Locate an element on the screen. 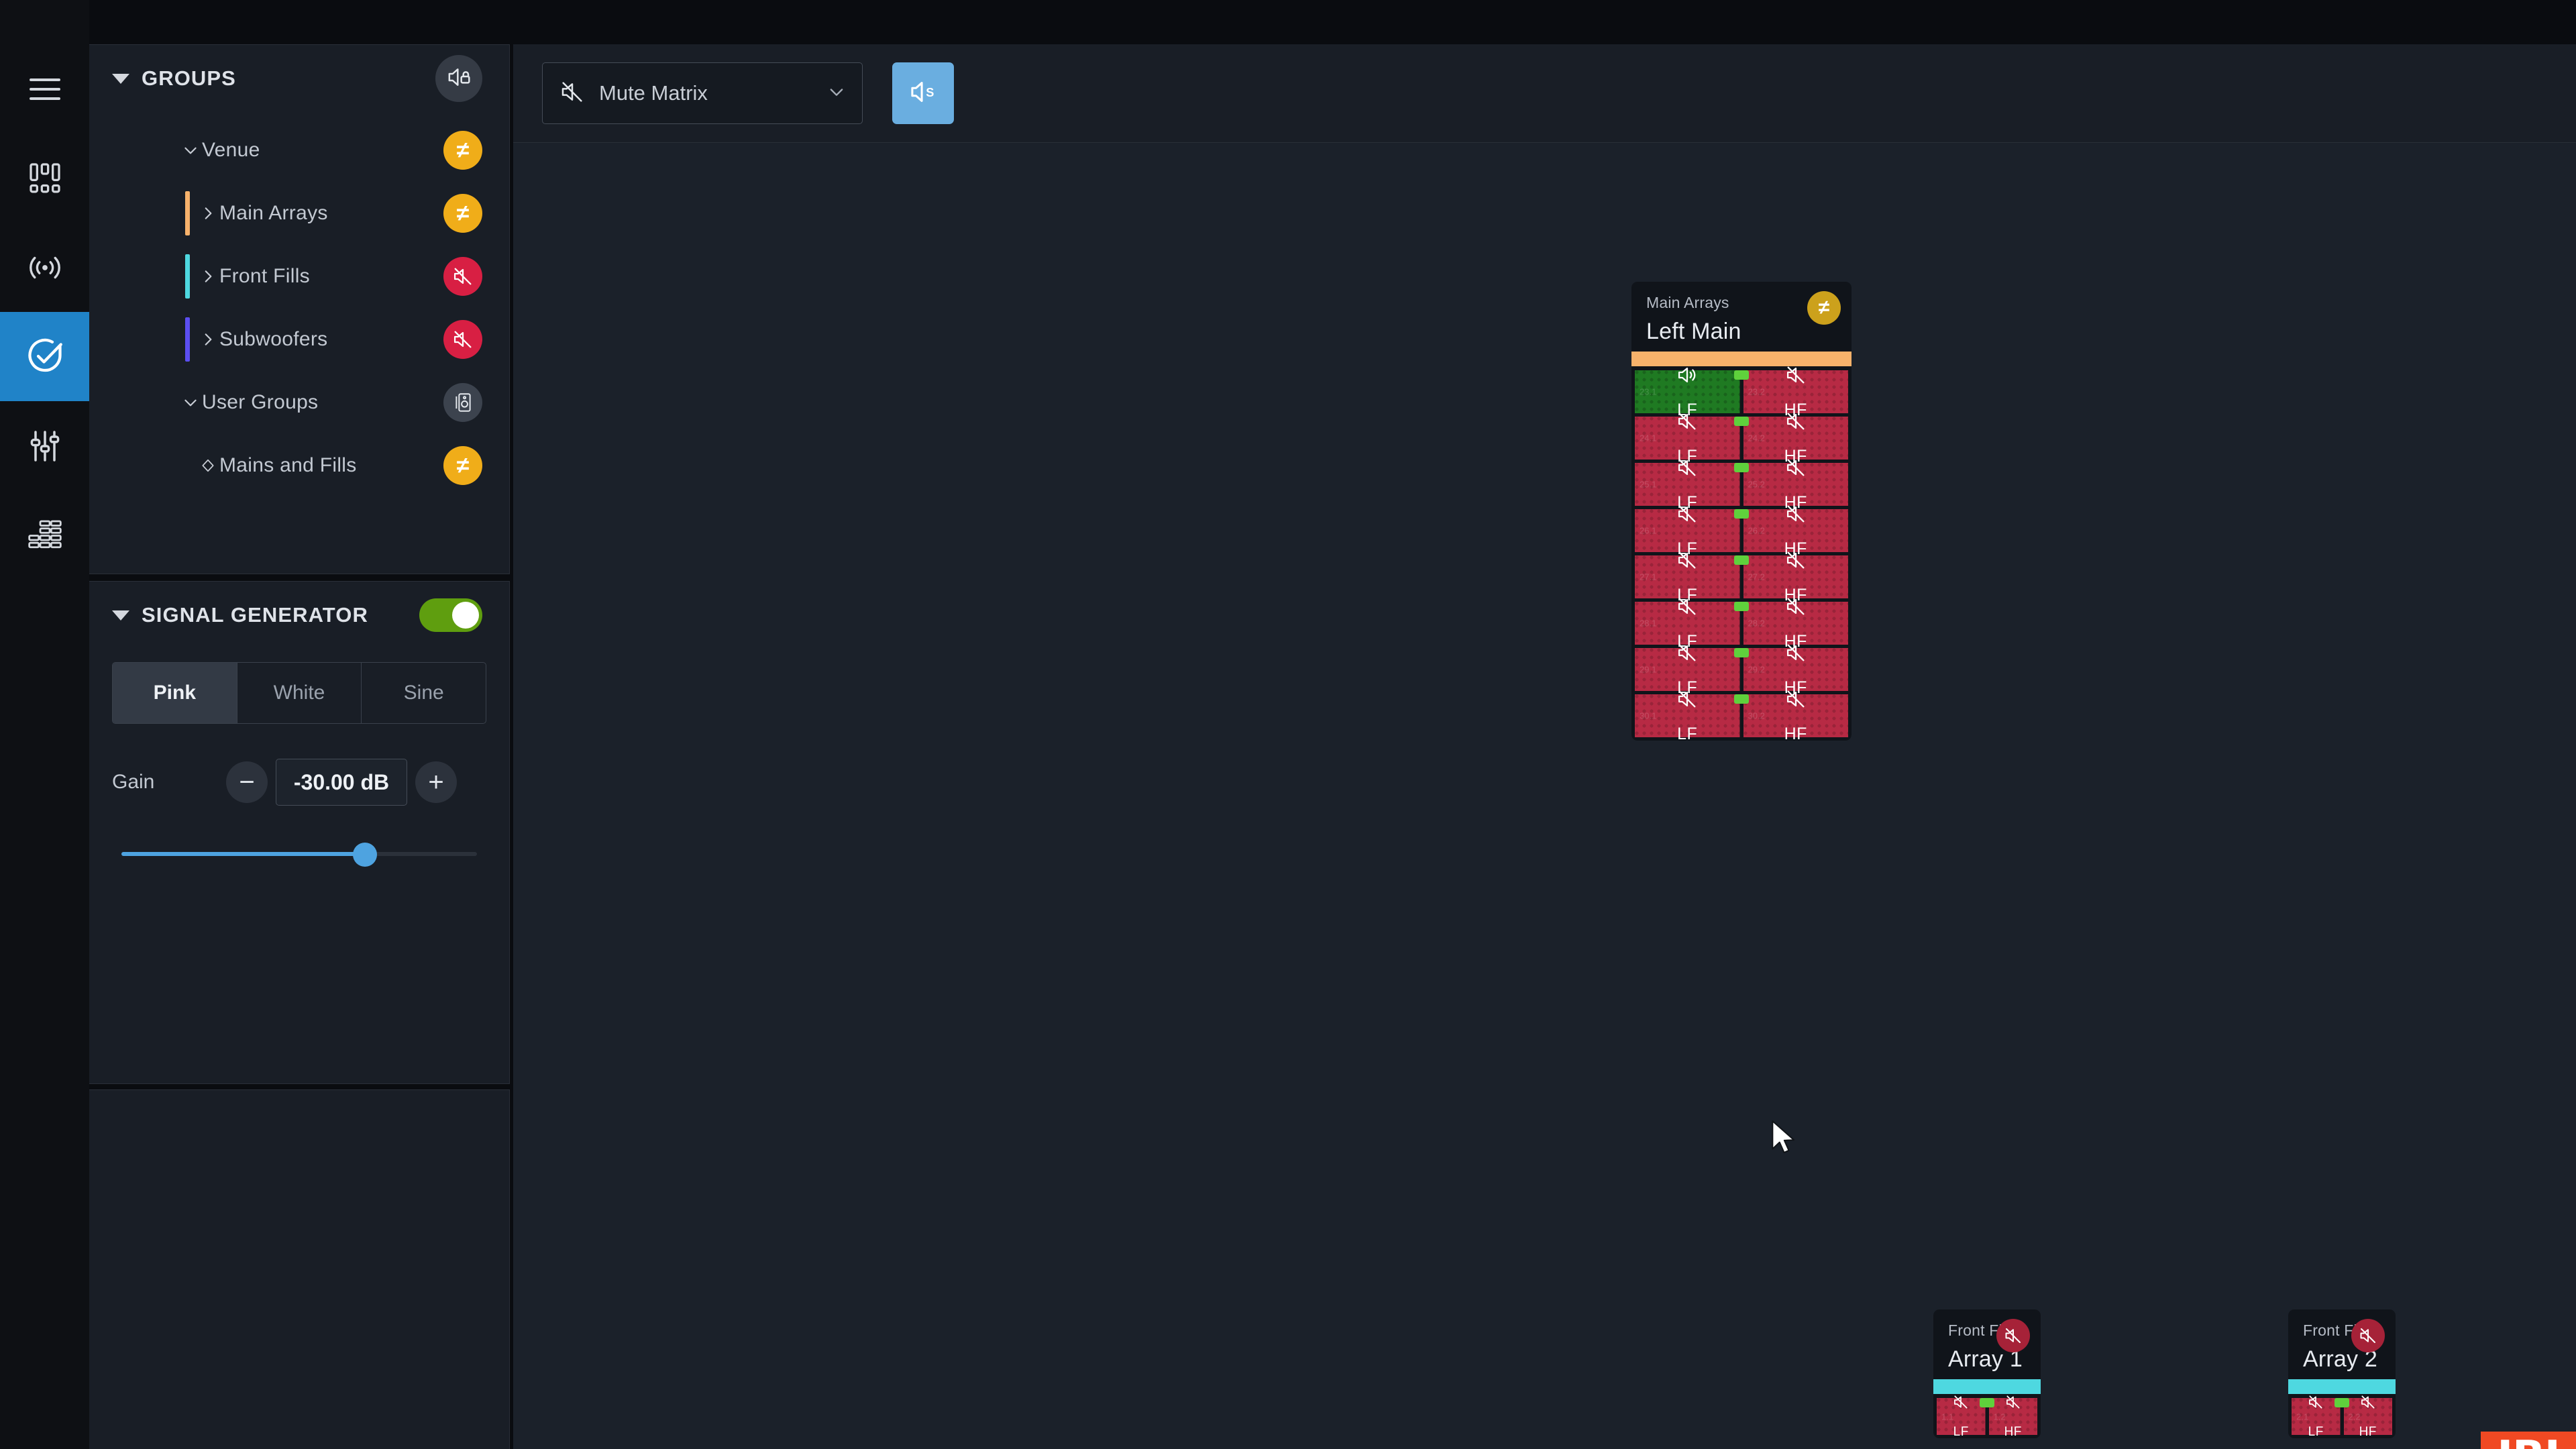 The image size is (2576, 1449). rail-item-matrix is located at coordinates (44, 535).